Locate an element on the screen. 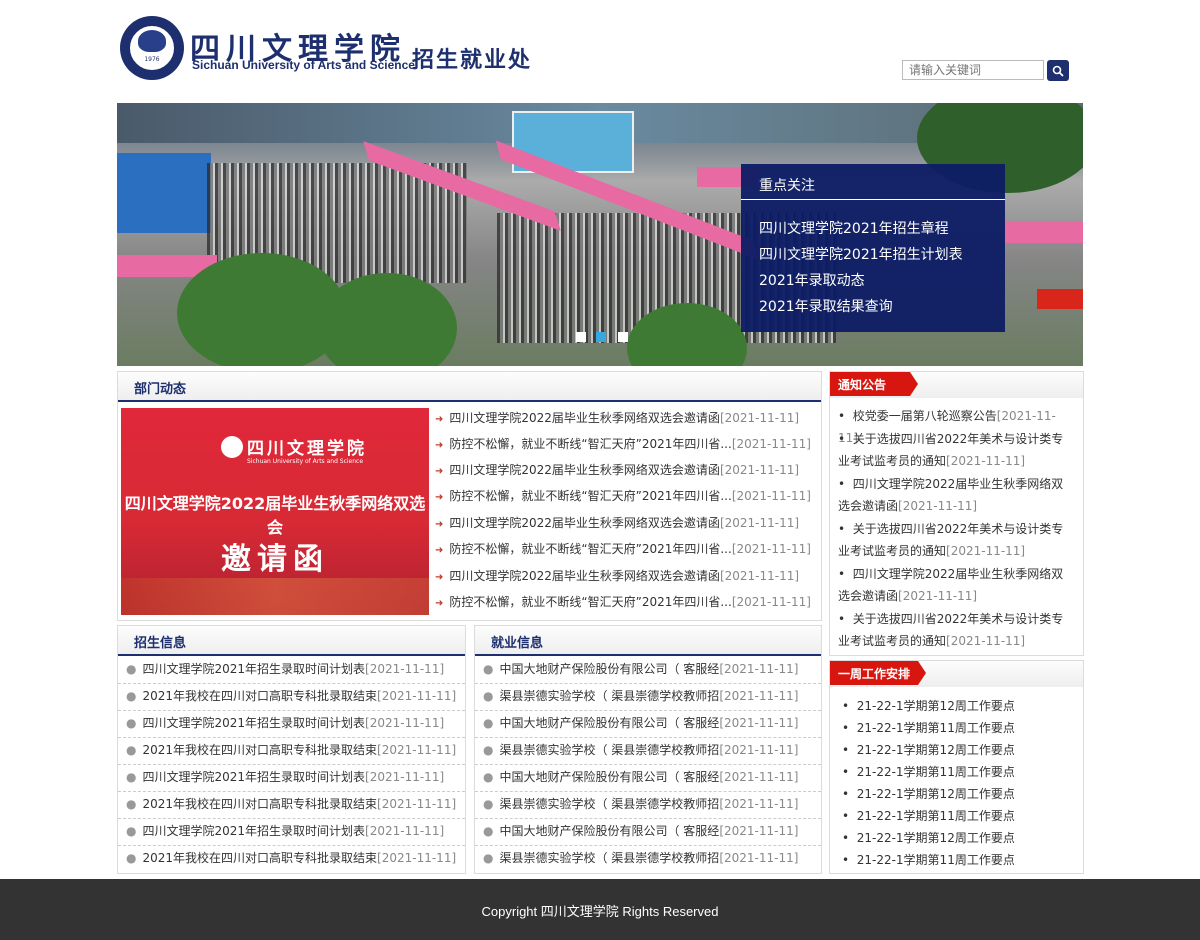 The width and height of the screenshot is (1200, 940). panel-tab: 通知公告 is located at coordinates (874, 384).